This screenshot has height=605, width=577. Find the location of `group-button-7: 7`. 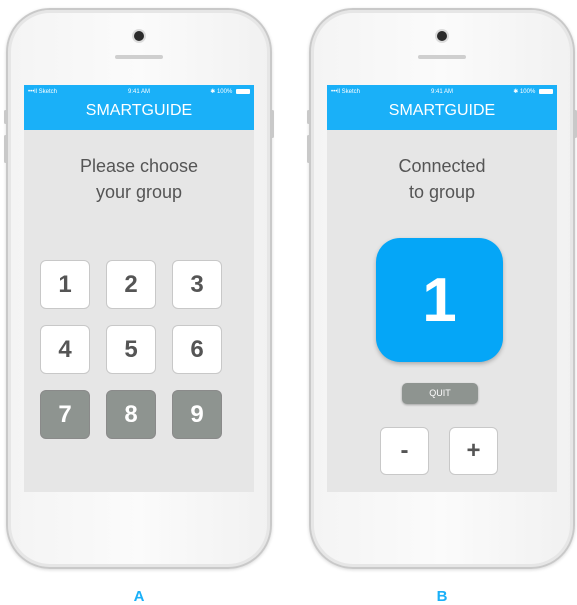

group-button-7: 7 is located at coordinates (65, 414).